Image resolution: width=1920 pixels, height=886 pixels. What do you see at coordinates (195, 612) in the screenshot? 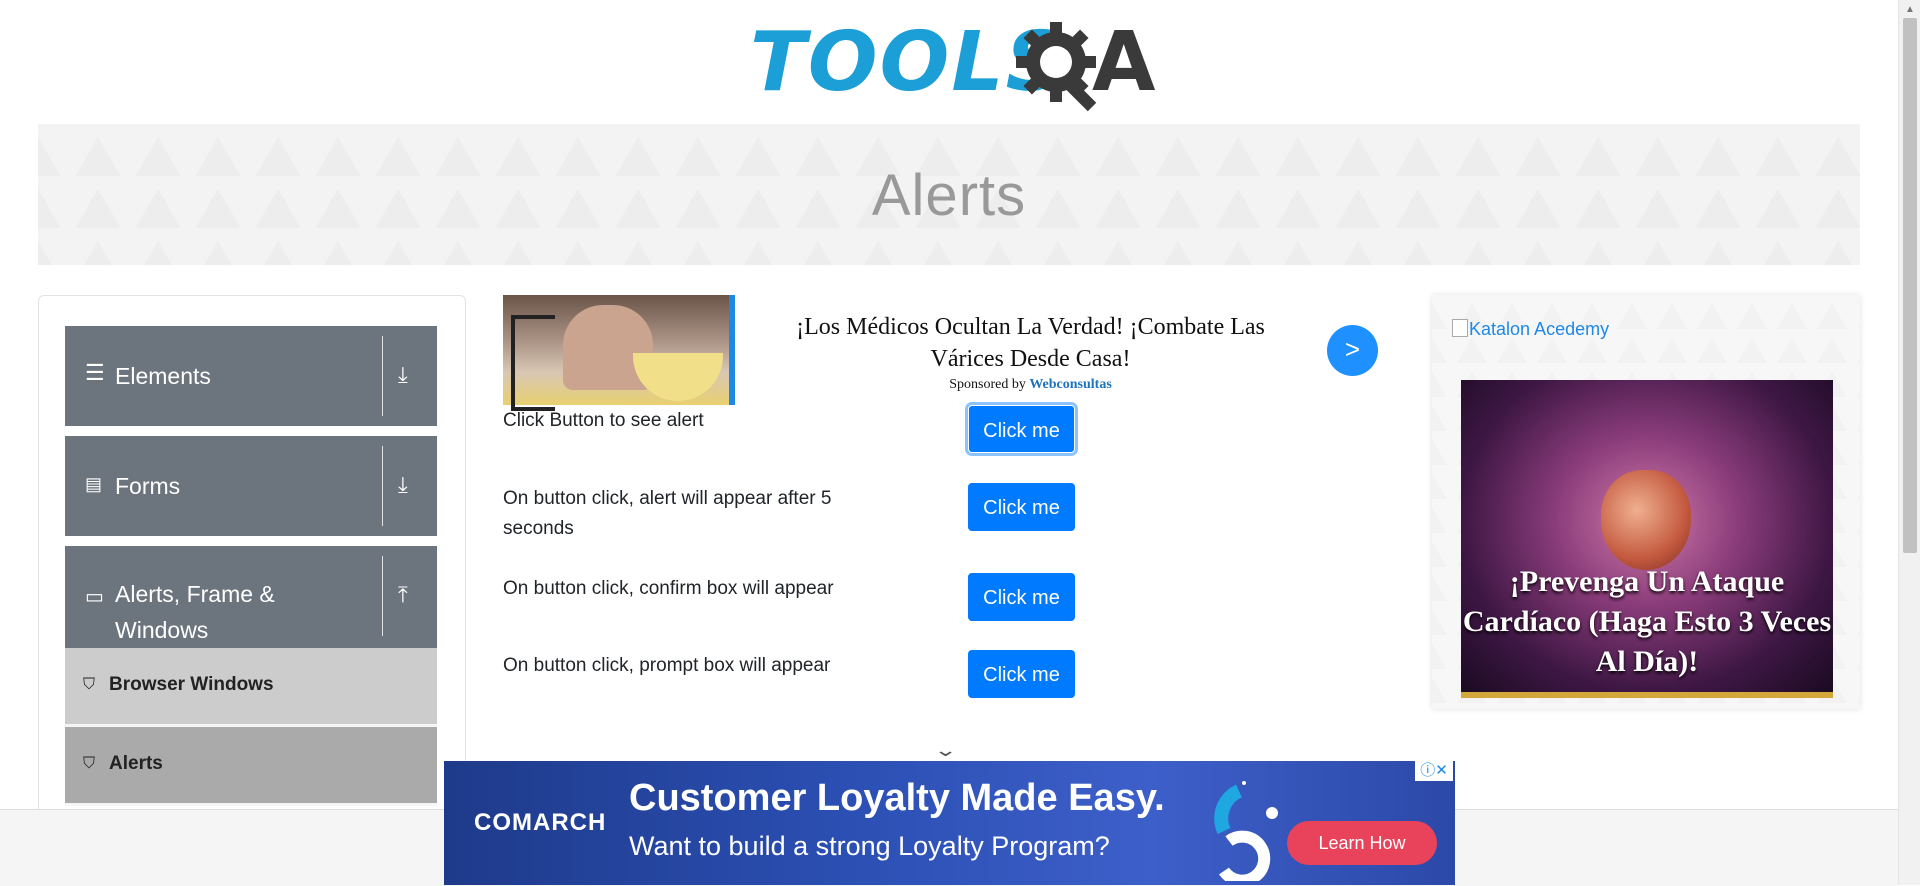
I see `sidebar-group-label: Alerts, Frame & Windows` at bounding box center [195, 612].